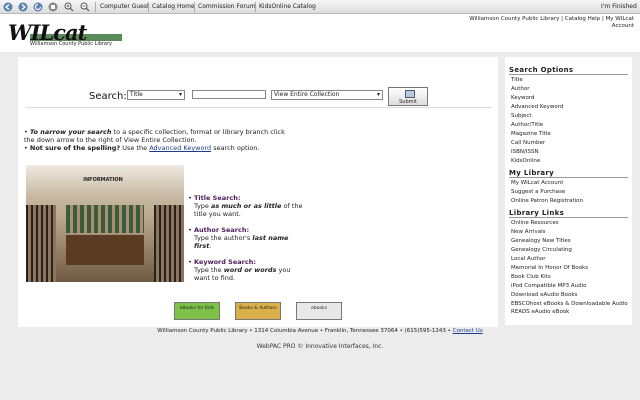  I want to click on back-icon, so click(8, 7).